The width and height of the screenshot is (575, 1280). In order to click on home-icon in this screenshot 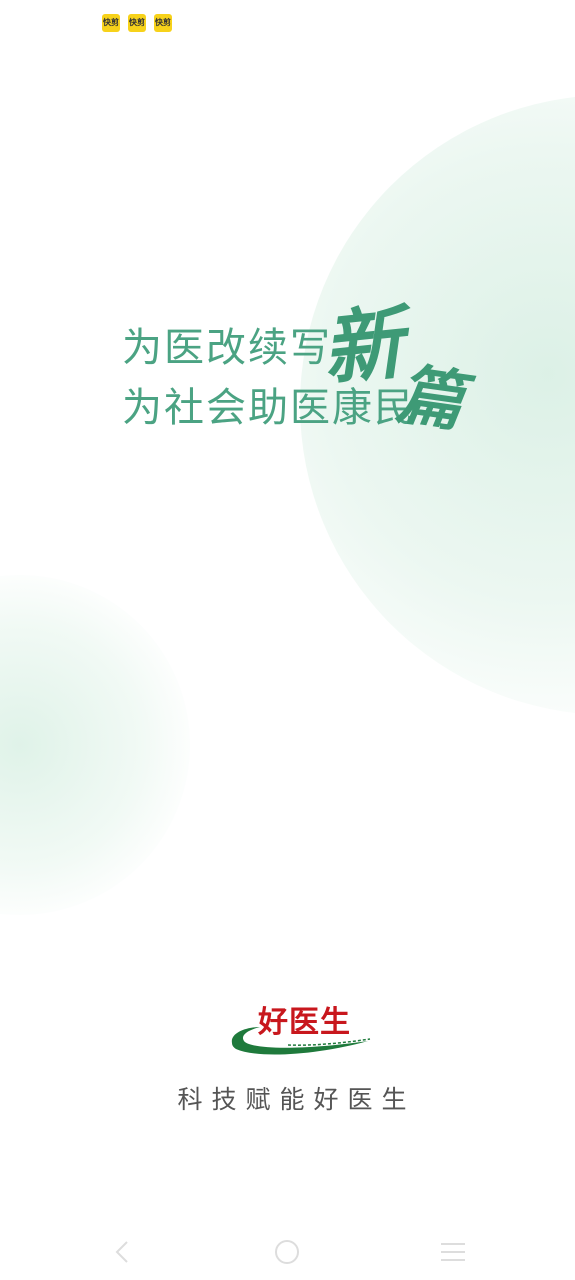, I will do `click(287, 1252)`.